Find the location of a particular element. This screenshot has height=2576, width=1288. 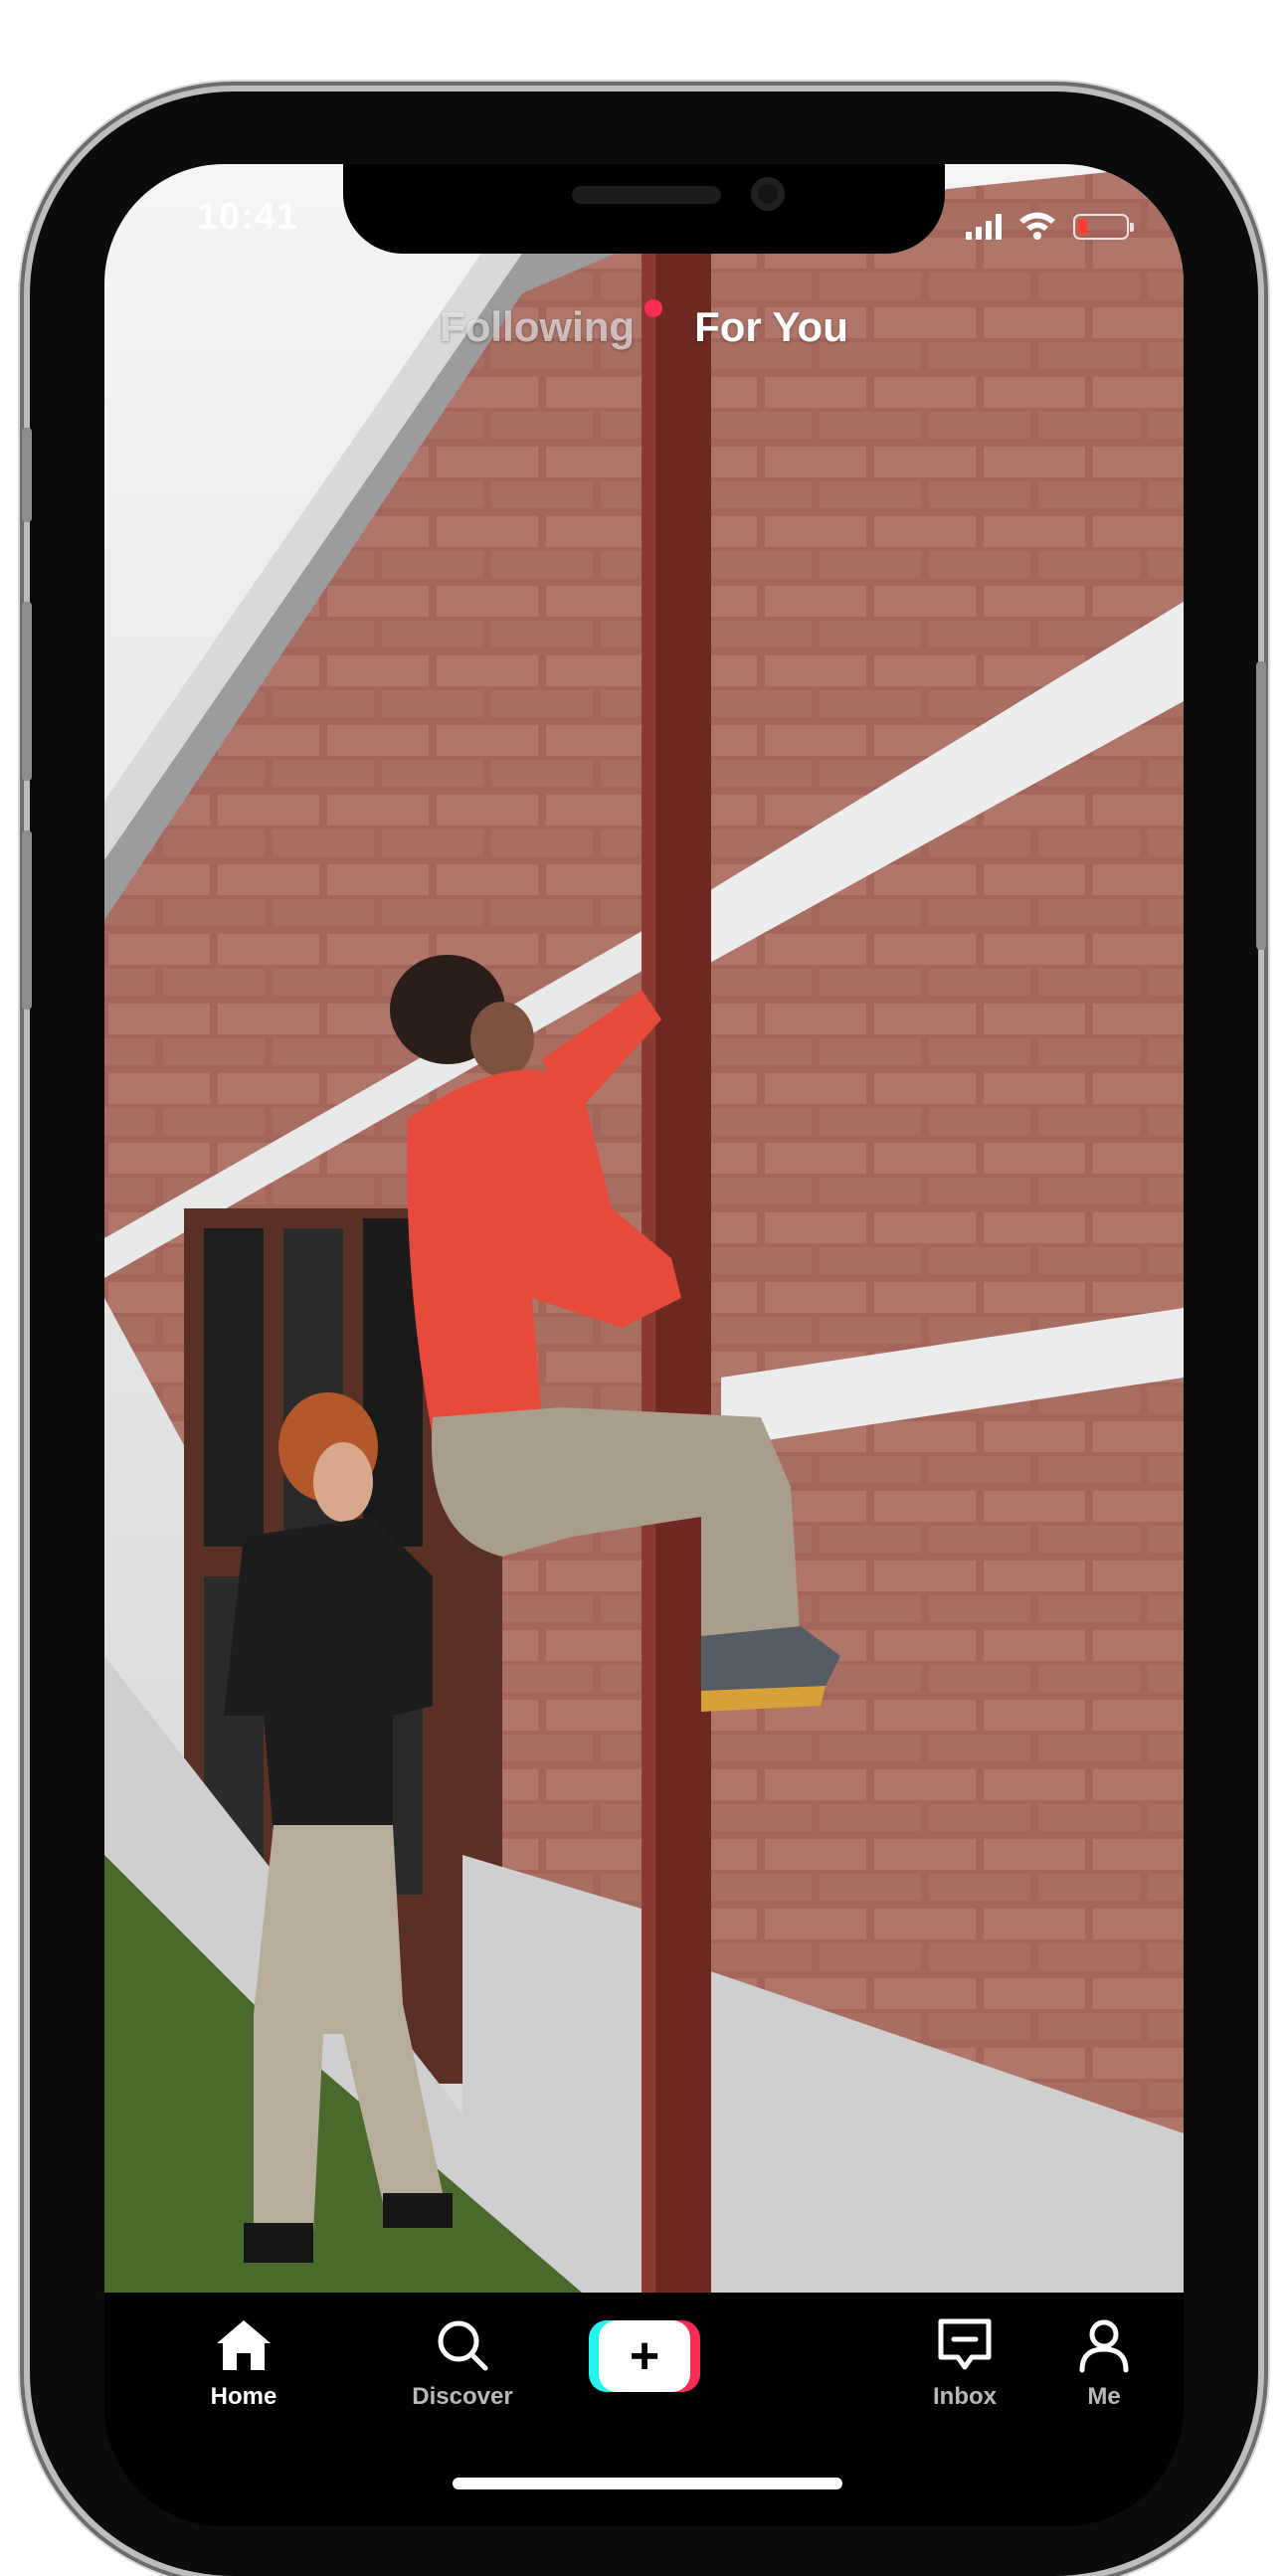

notification-dot is located at coordinates (653, 308).